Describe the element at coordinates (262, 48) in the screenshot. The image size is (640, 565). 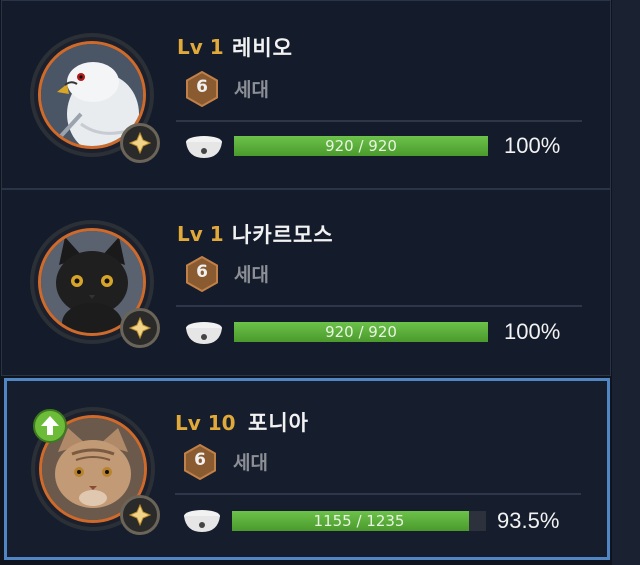
I see `pet-name: 레비오` at that location.